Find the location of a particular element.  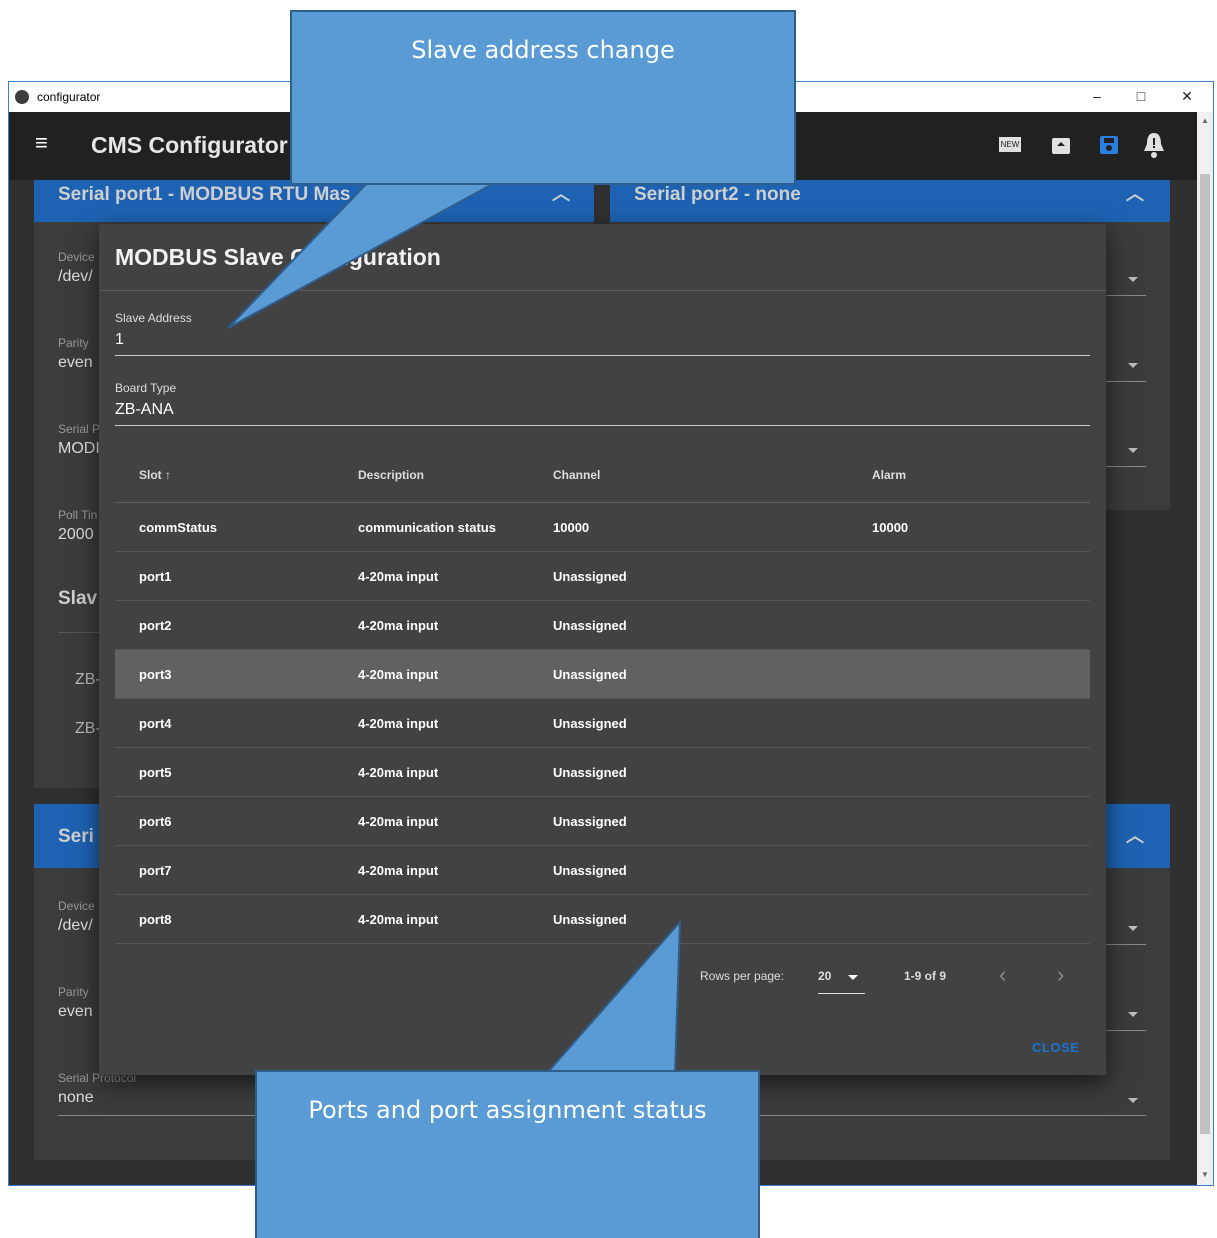

callout-slave-address: Slave address change is located at coordinates (543, 97).